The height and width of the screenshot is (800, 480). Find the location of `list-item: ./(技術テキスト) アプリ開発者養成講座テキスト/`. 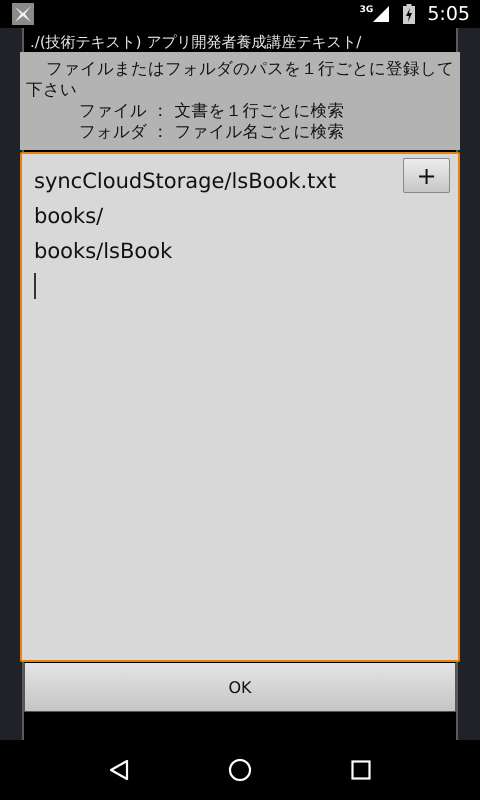

list-item: ./(技術テキスト) アプリ開発者養成講座テキスト/ is located at coordinates (196, 42).